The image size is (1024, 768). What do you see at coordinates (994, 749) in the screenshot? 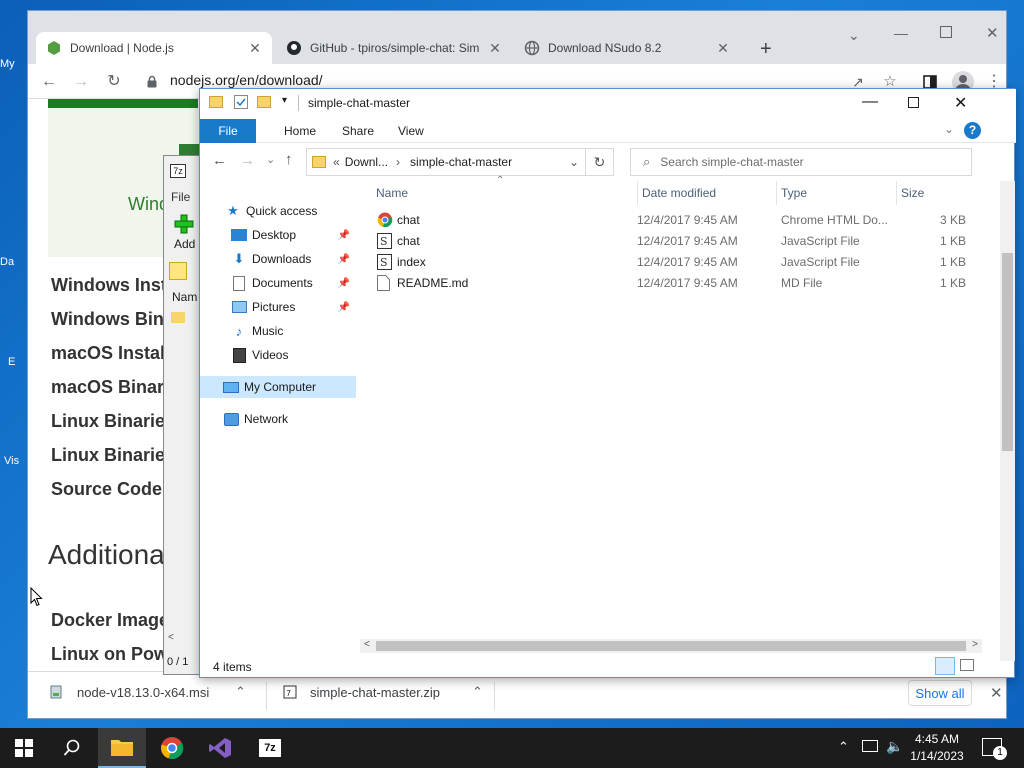
I see `notifications-icon: 1` at bounding box center [994, 749].